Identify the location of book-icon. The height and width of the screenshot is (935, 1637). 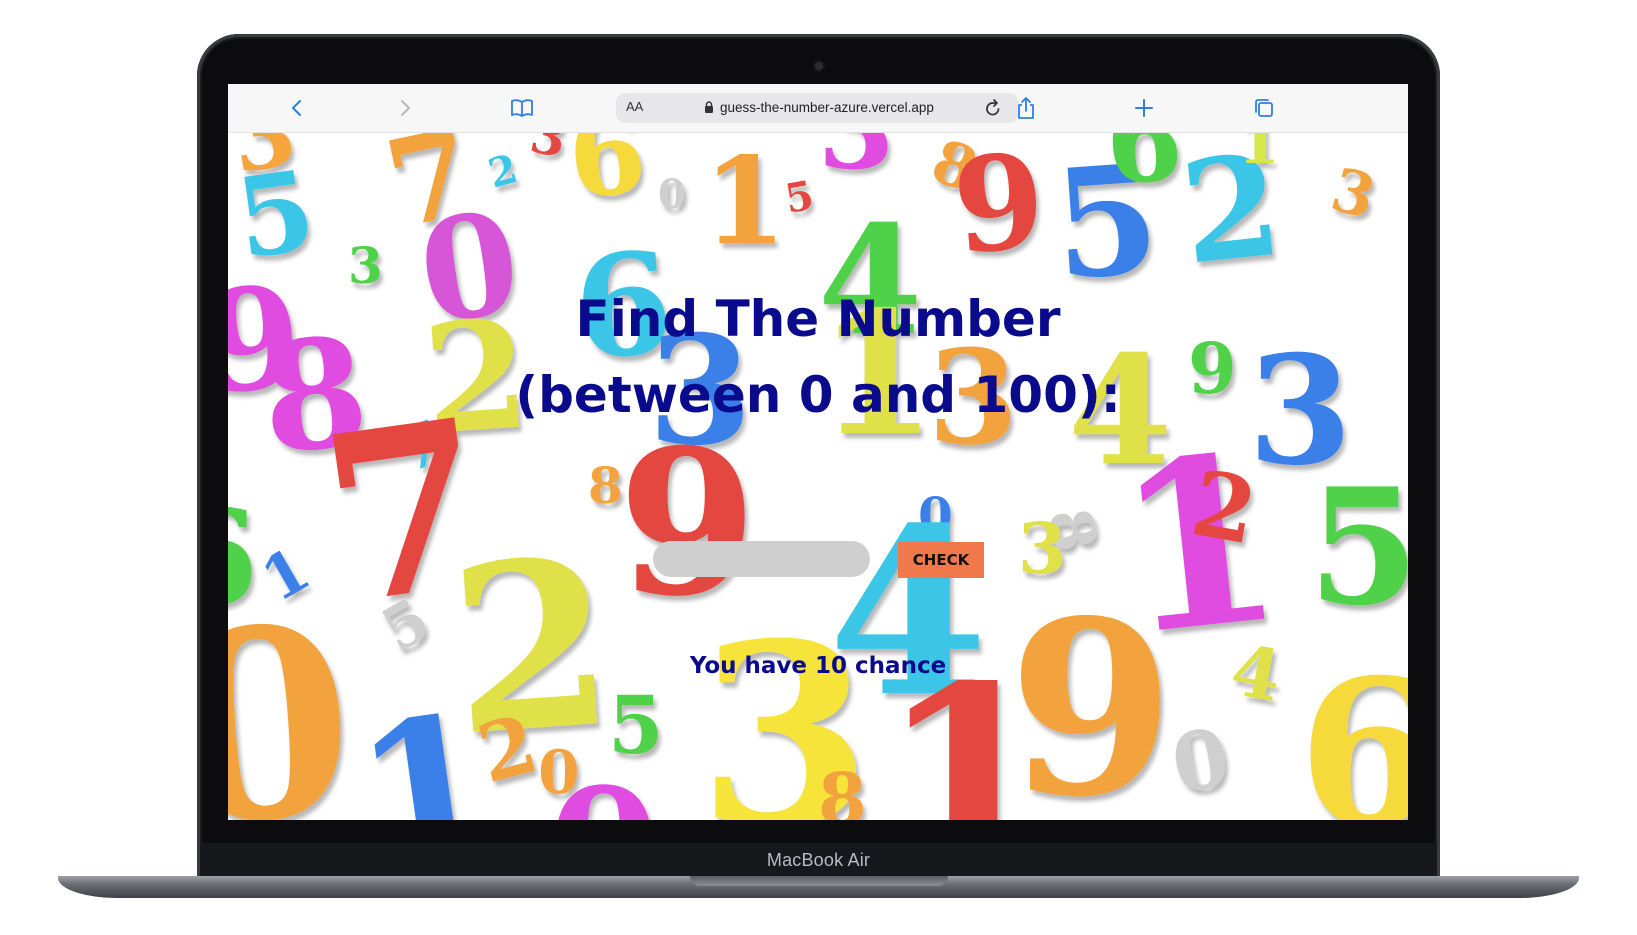
(522, 108).